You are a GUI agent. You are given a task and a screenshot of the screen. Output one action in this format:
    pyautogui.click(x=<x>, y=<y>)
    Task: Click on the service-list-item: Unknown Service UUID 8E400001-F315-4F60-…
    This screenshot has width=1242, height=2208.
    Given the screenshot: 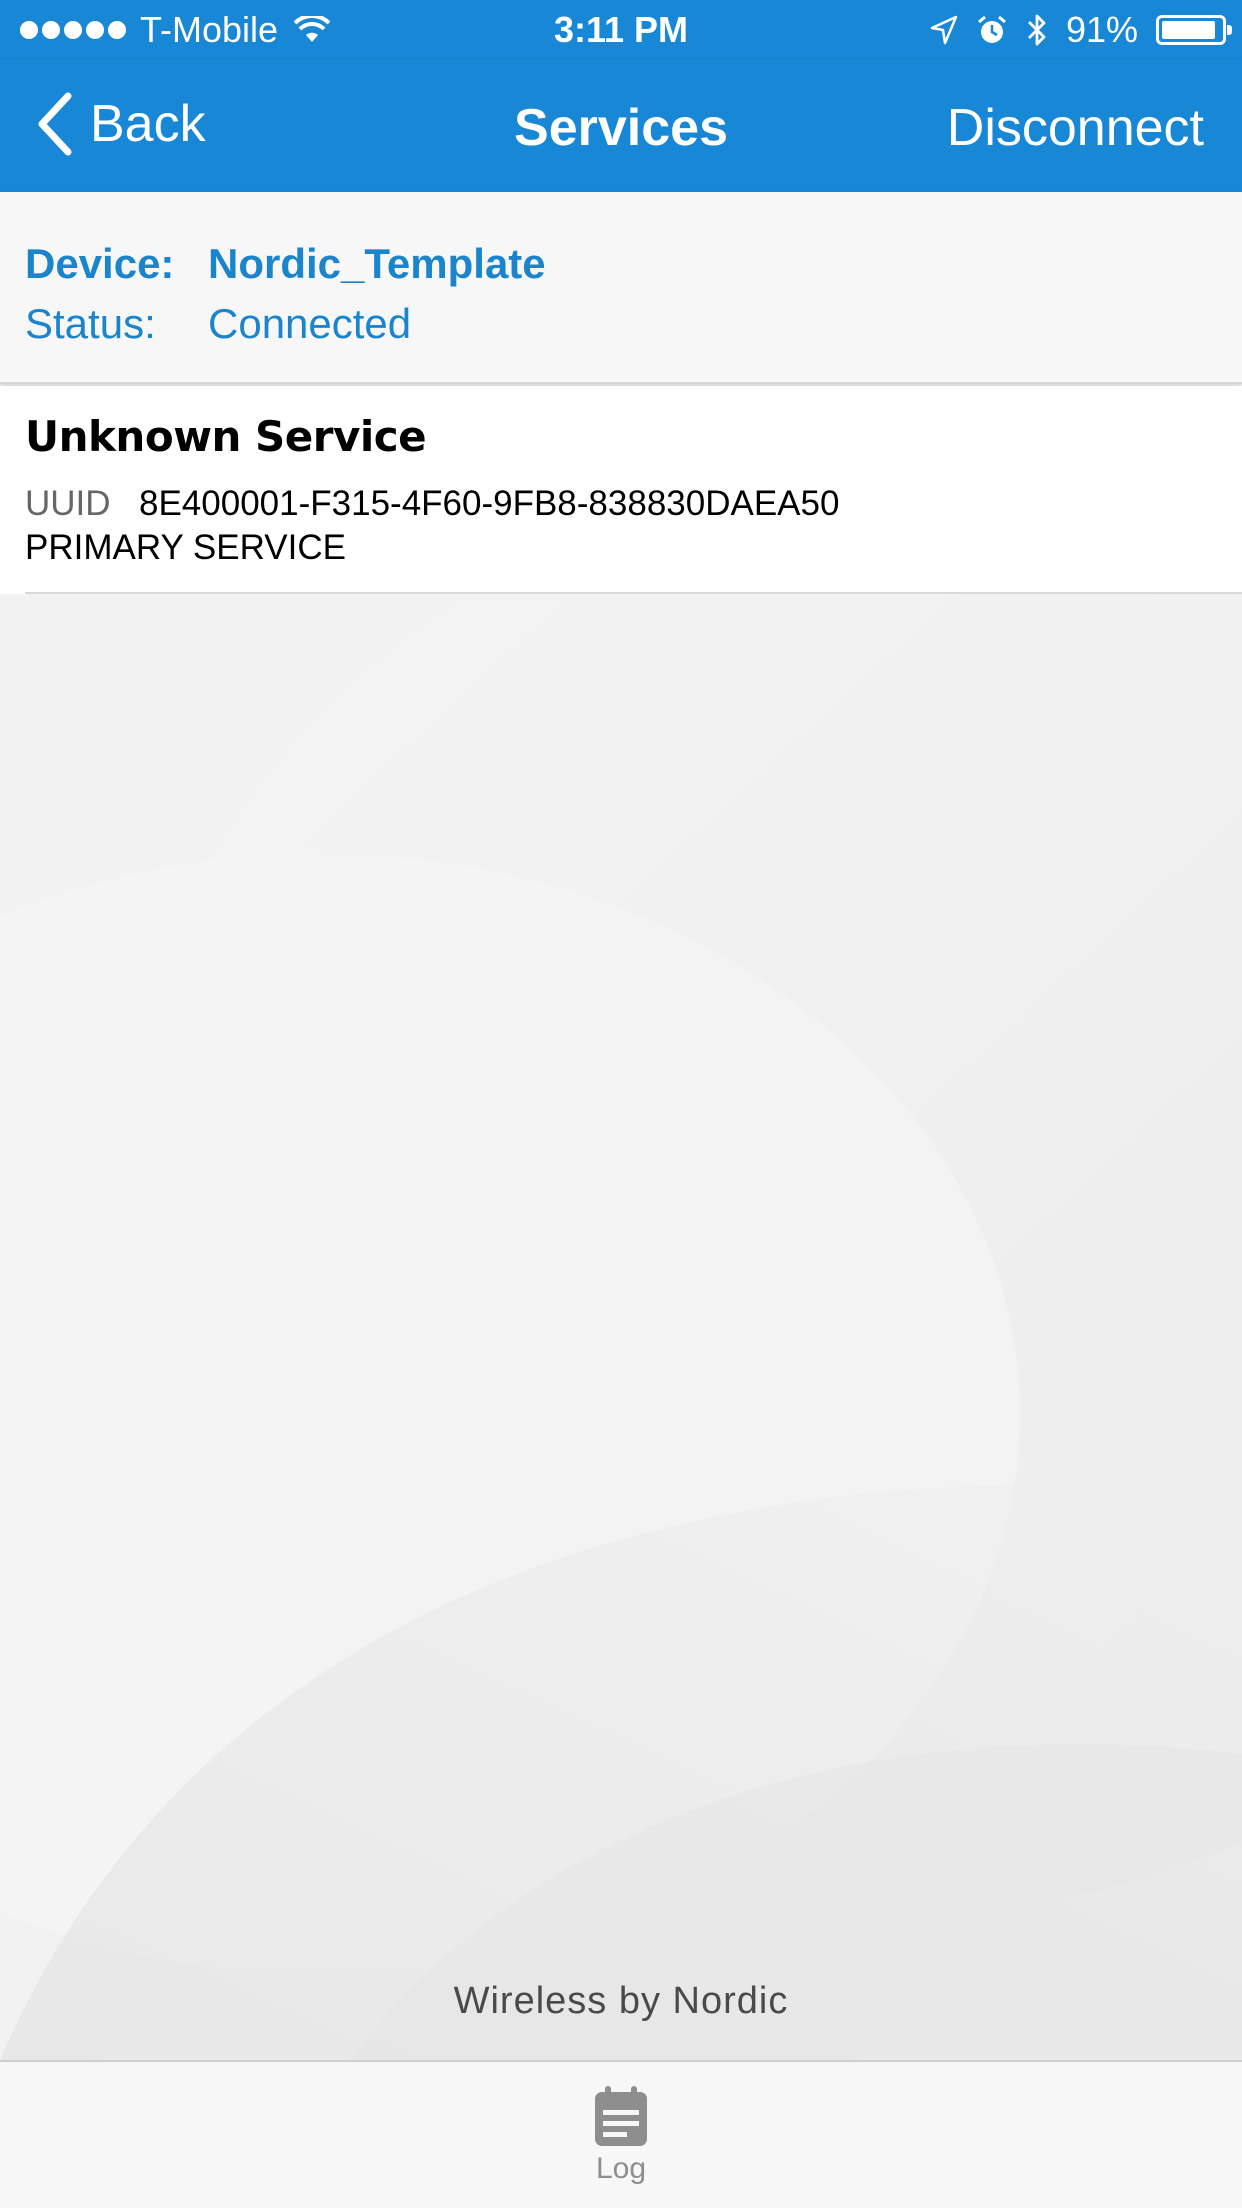 What is the action you would take?
    pyautogui.click(x=621, y=490)
    